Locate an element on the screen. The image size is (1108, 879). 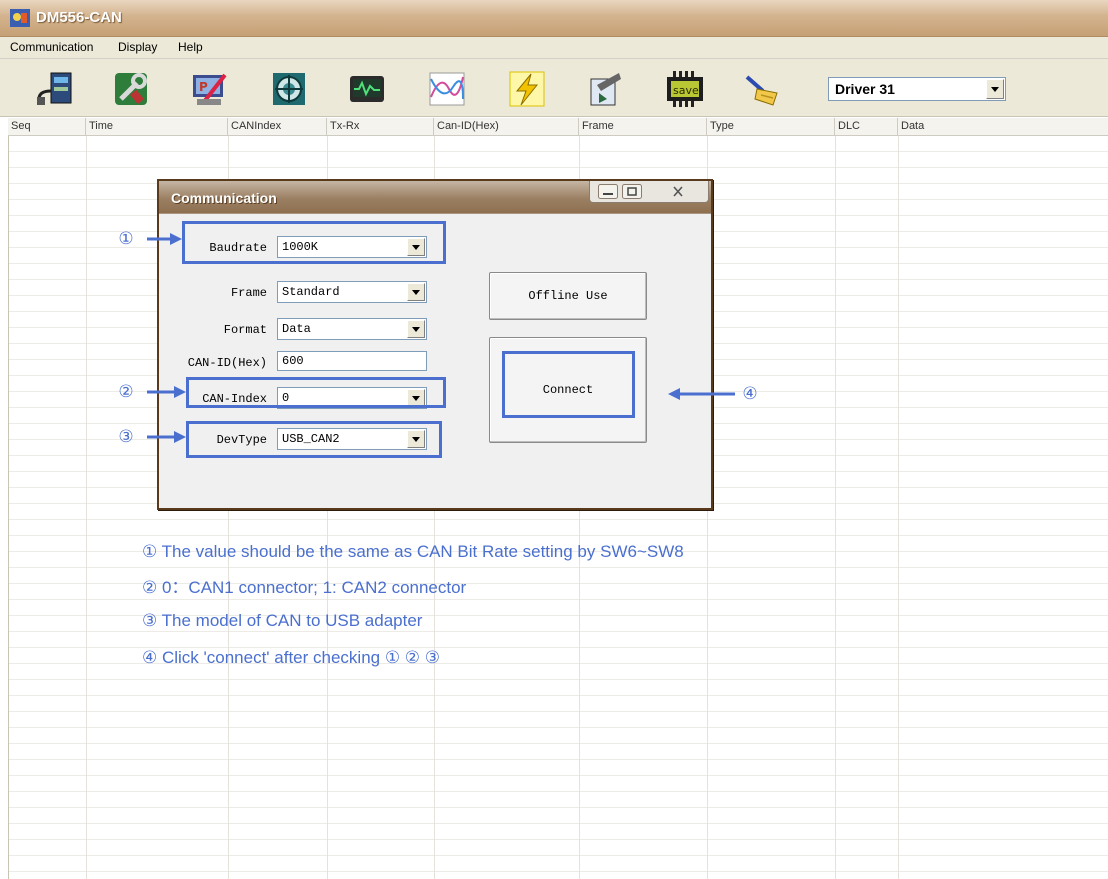
note-3: ③ The model of CAN to USB adapter is located at coordinates (282, 620).